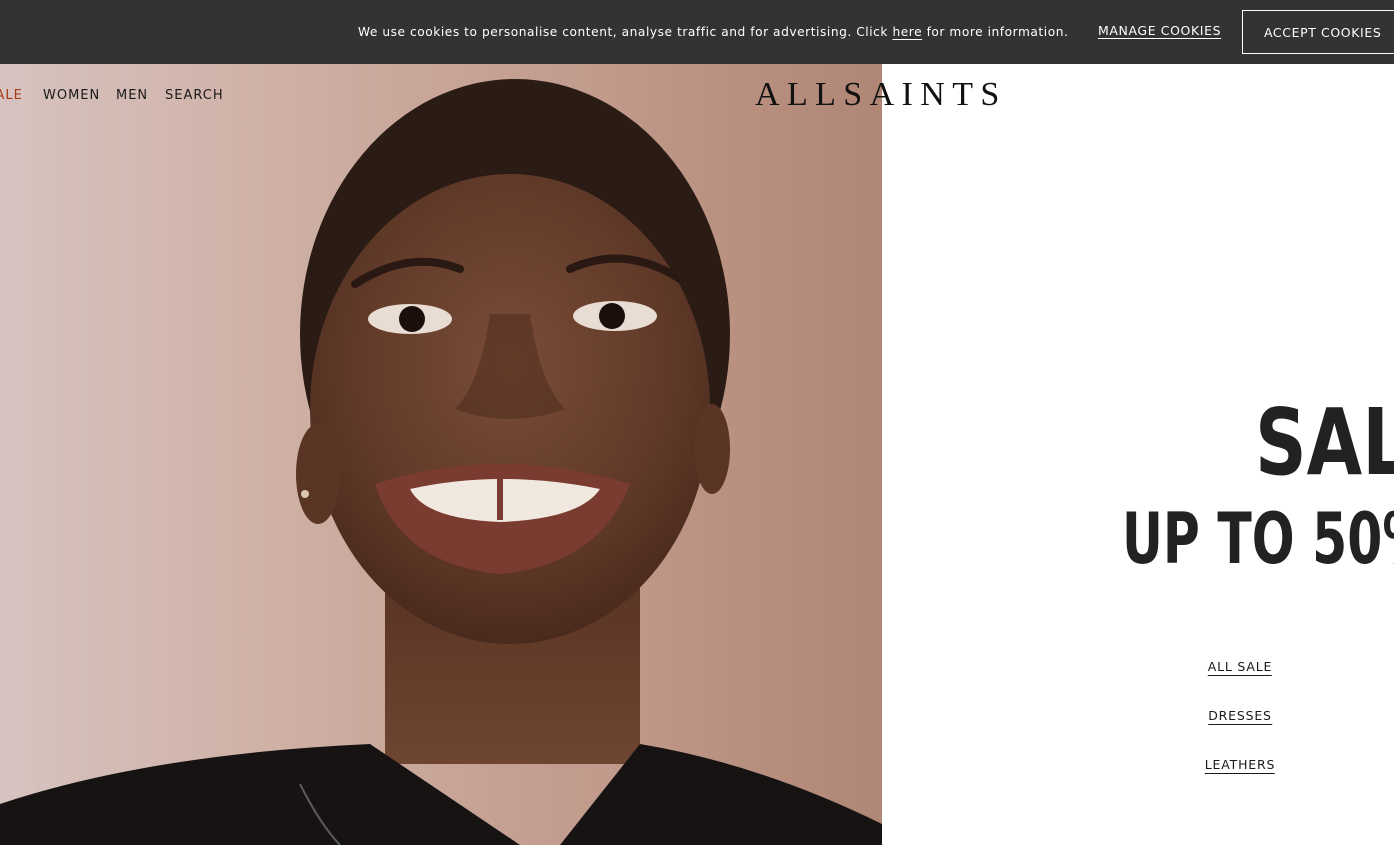 Image resolution: width=1394 pixels, height=845 pixels. What do you see at coordinates (881, 95) in the screenshot?
I see `brand-logo: ALLSAINTS` at bounding box center [881, 95].